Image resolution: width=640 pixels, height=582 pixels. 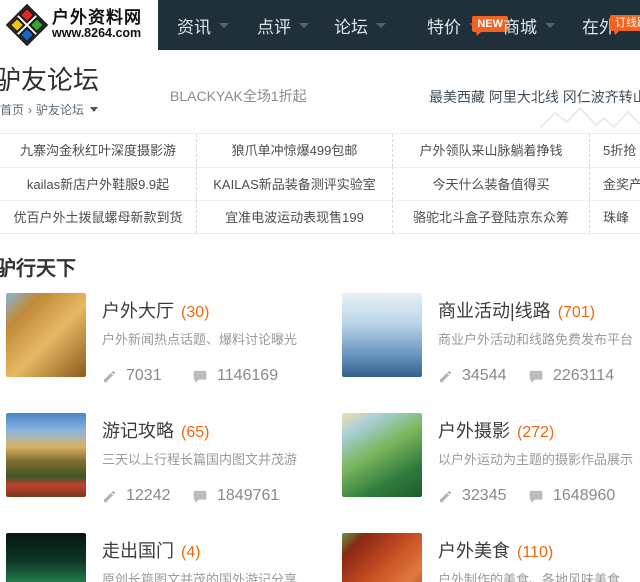 I want to click on forum-title: 户外大厅, so click(x=138, y=310).